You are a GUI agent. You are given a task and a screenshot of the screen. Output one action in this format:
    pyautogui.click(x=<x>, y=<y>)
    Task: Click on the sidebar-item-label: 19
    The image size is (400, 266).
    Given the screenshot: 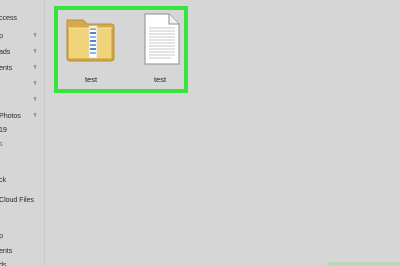 What is the action you would take?
    pyautogui.click(x=3, y=129)
    